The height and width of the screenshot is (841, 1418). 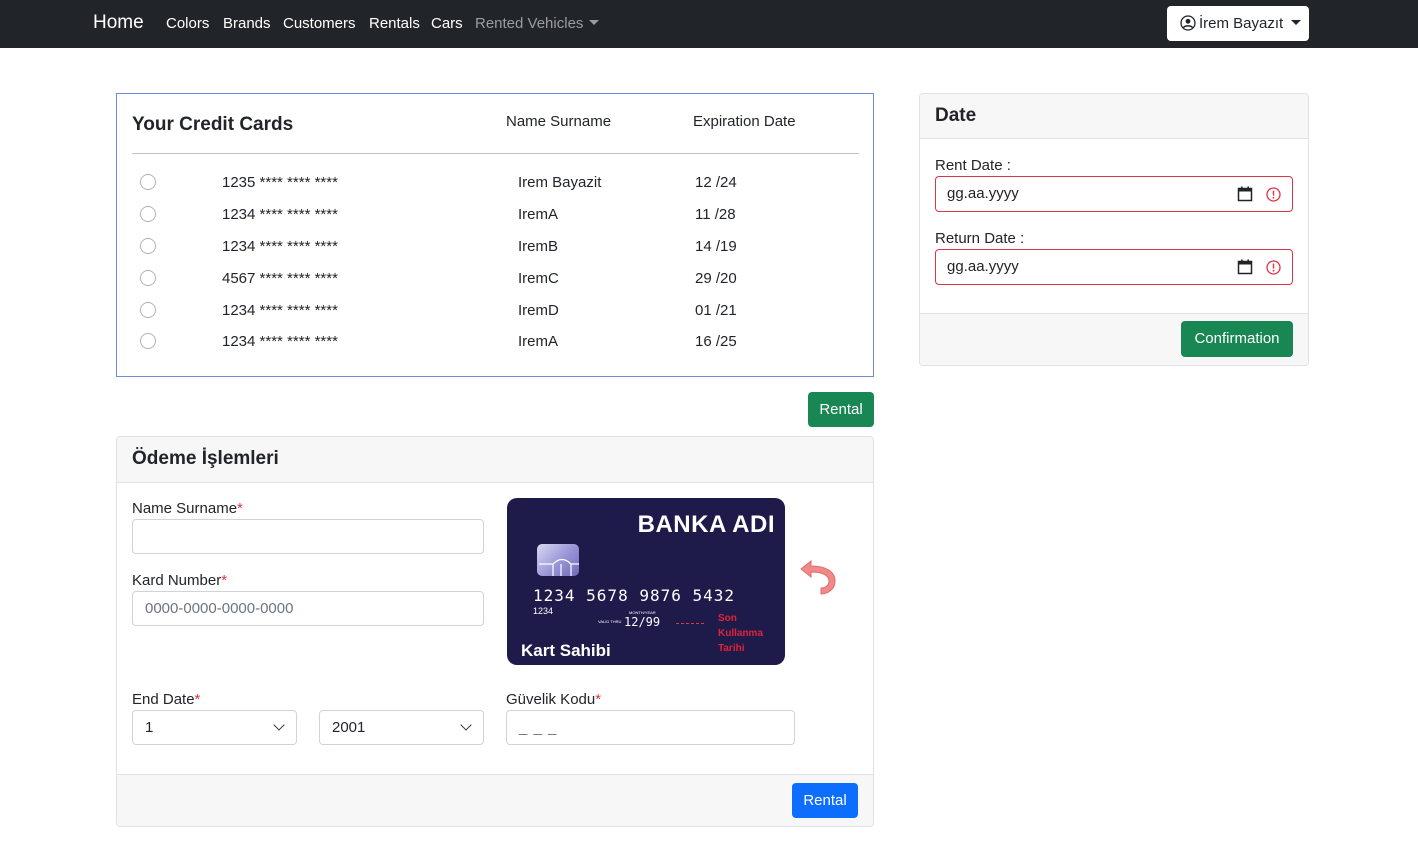 What do you see at coordinates (495, 253) in the screenshot?
I see `card-row: 1234 **** **** **** IremB 14 /19` at bounding box center [495, 253].